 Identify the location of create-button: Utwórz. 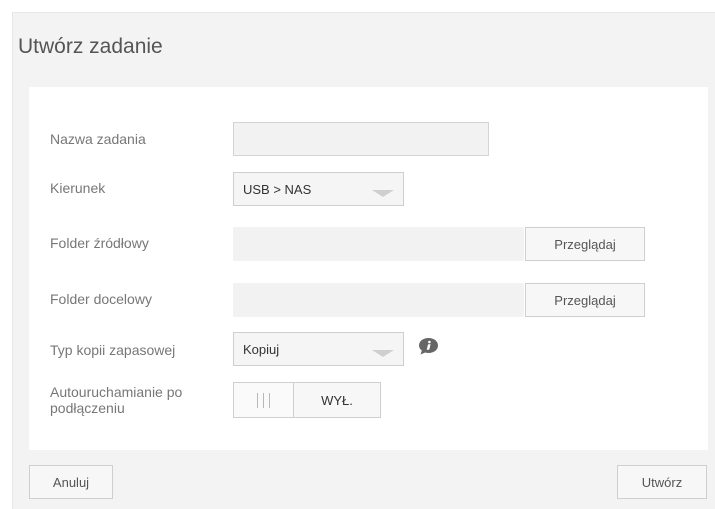
(662, 482).